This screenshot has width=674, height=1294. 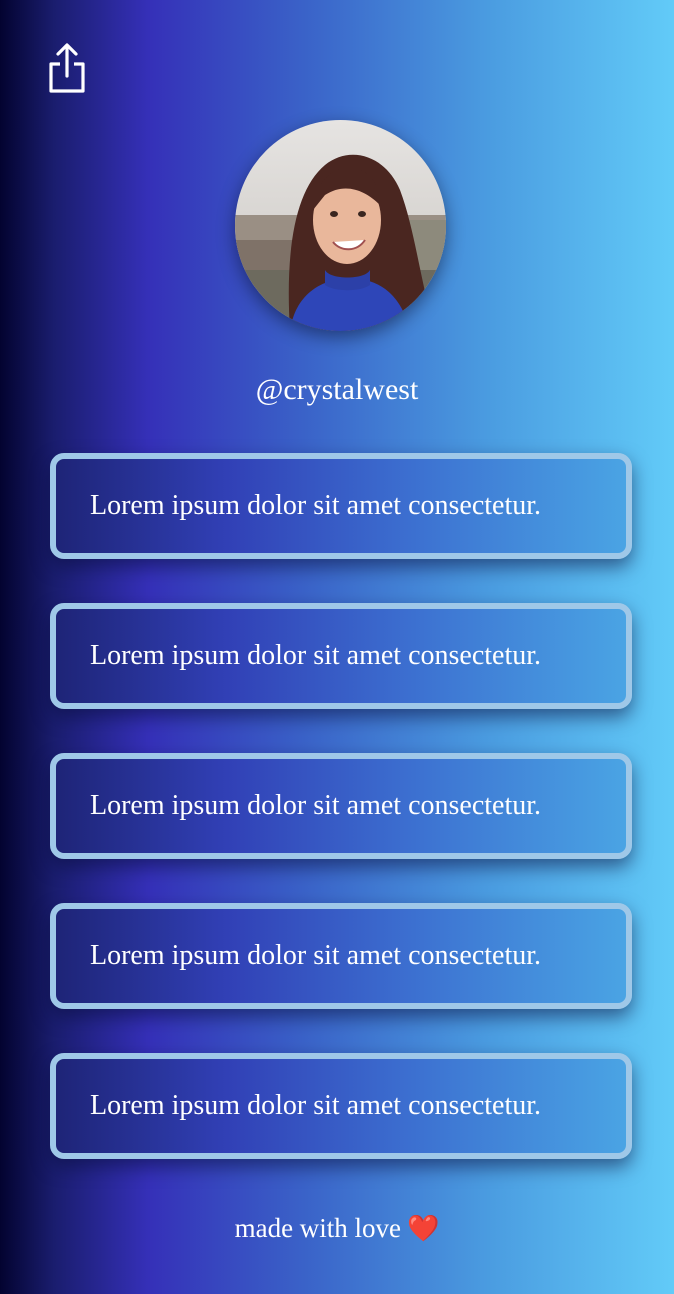 What do you see at coordinates (318, 1228) in the screenshot?
I see `footer-text: made with love` at bounding box center [318, 1228].